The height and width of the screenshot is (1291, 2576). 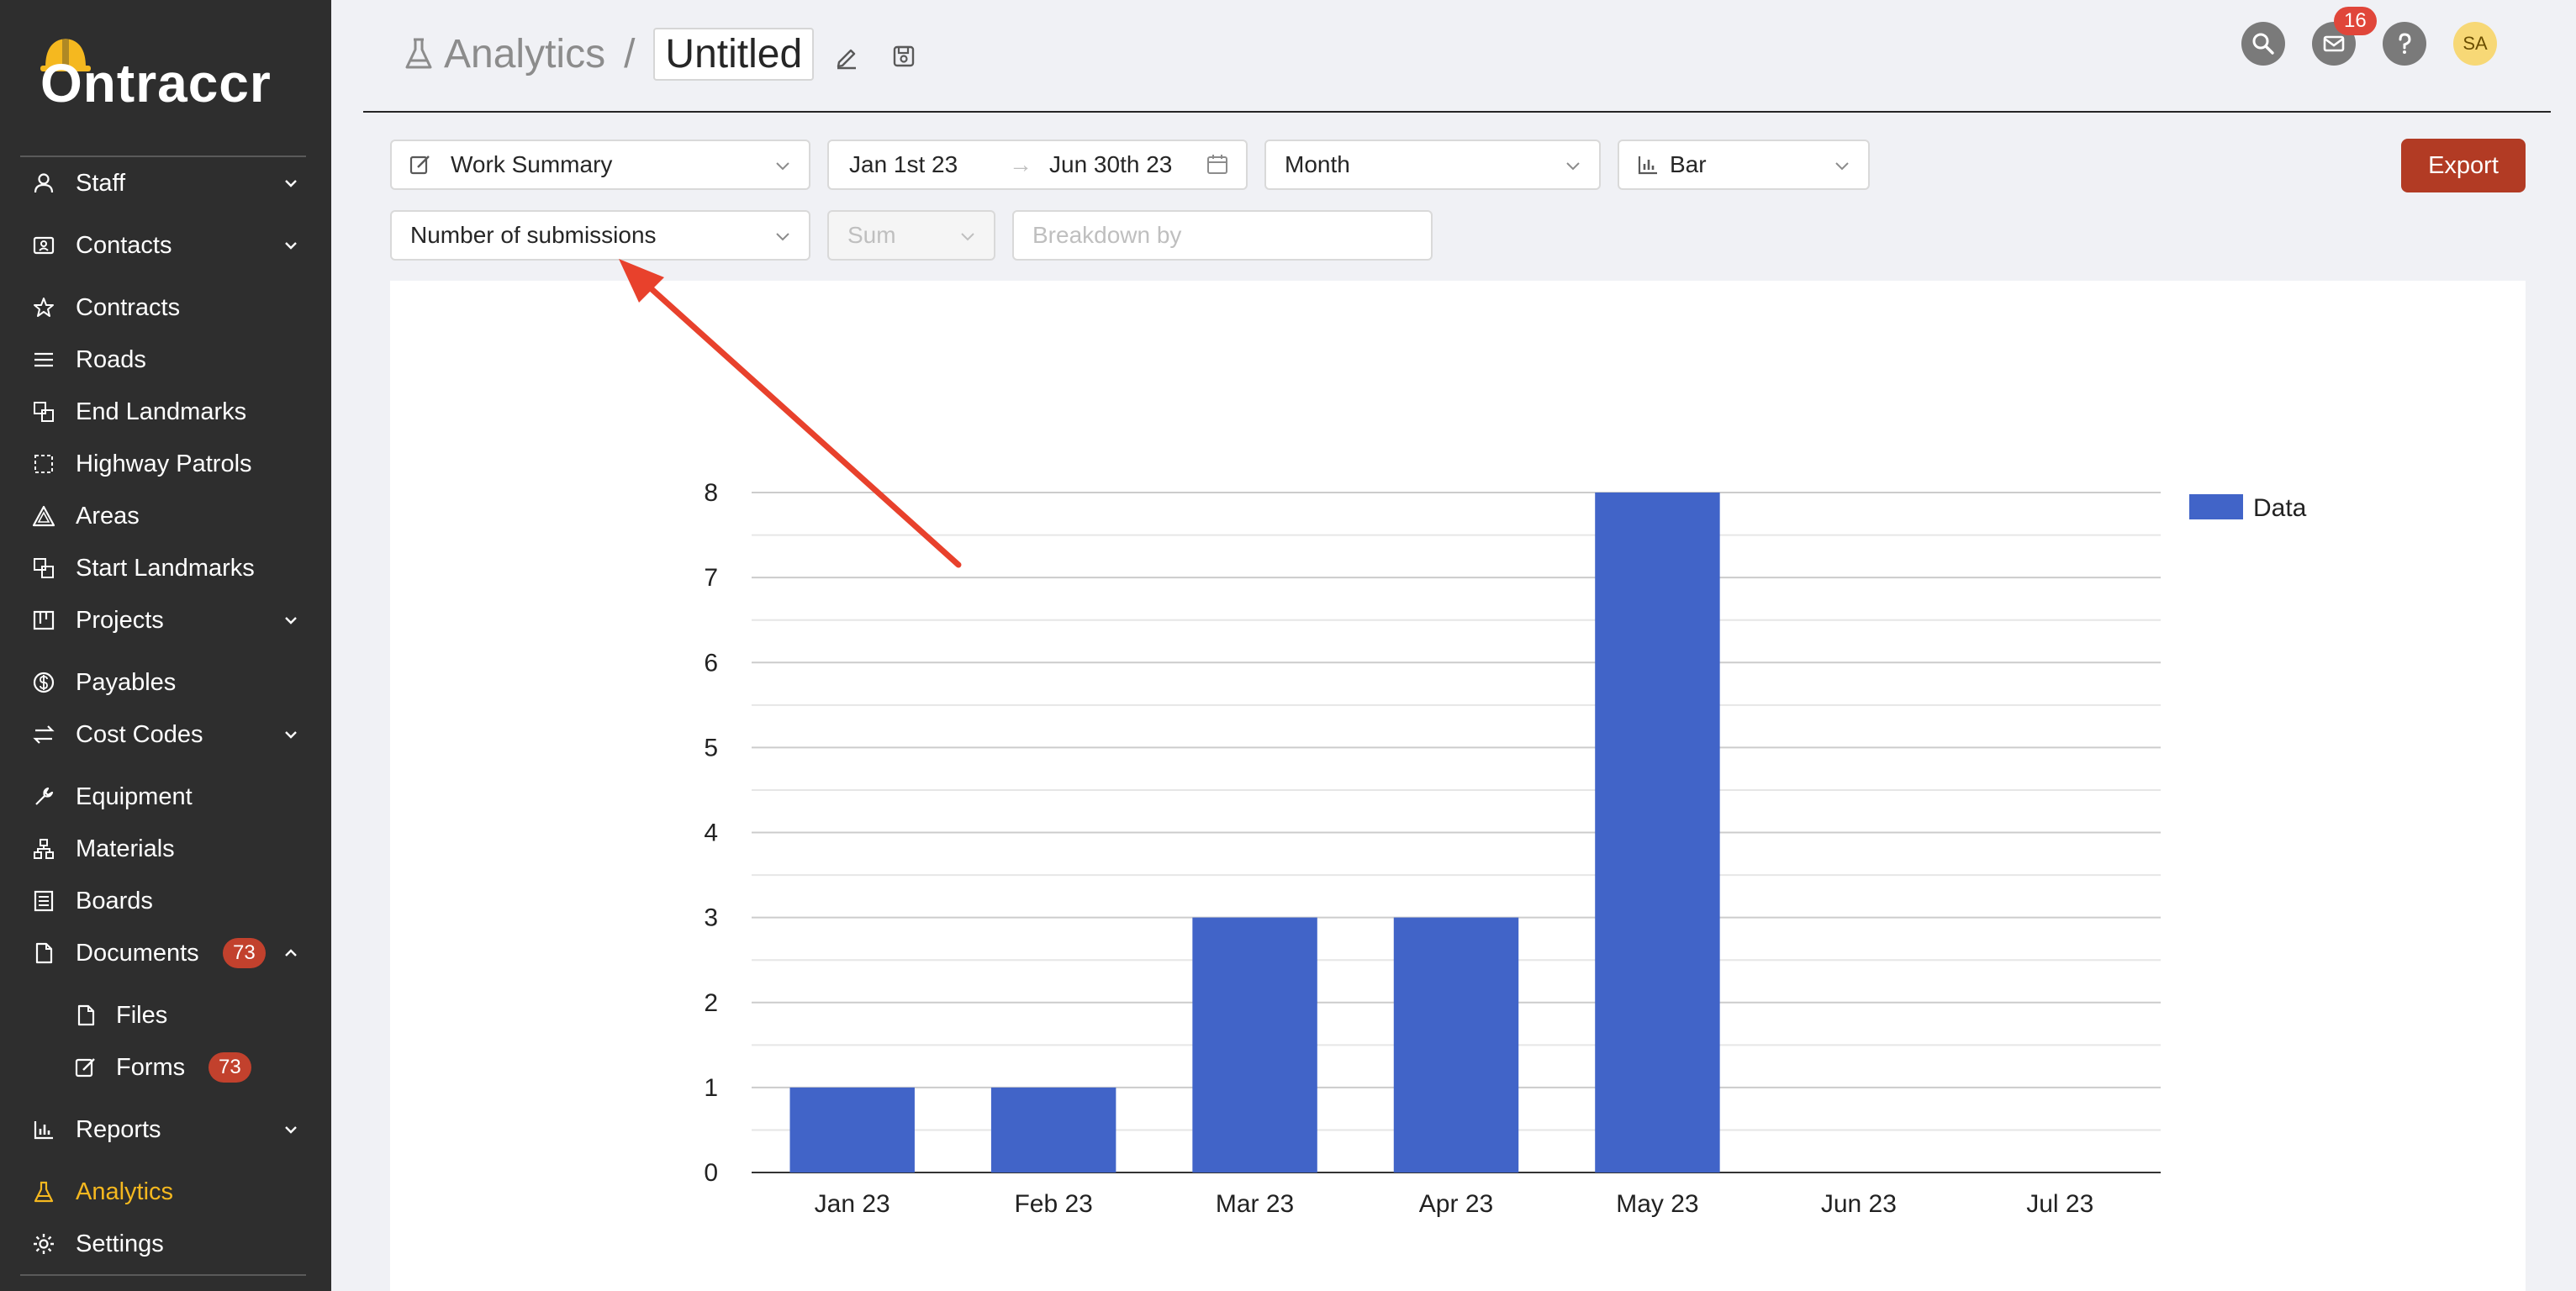 I want to click on x-tick-label: Jul 23, so click(x=2059, y=1204).